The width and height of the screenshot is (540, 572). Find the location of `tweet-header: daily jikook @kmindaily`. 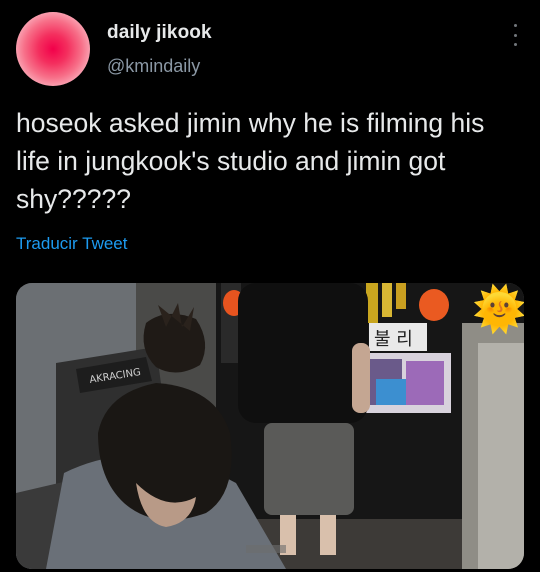

tweet-header: daily jikook @kmindaily is located at coordinates (270, 49).